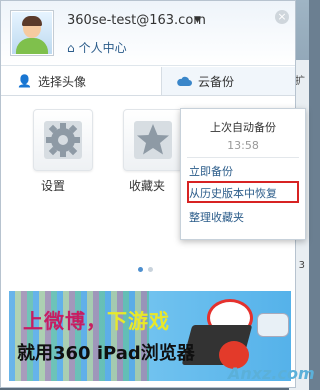  What do you see at coordinates (271, 373) in the screenshot?
I see `watermark: Anxz.com` at bounding box center [271, 373].